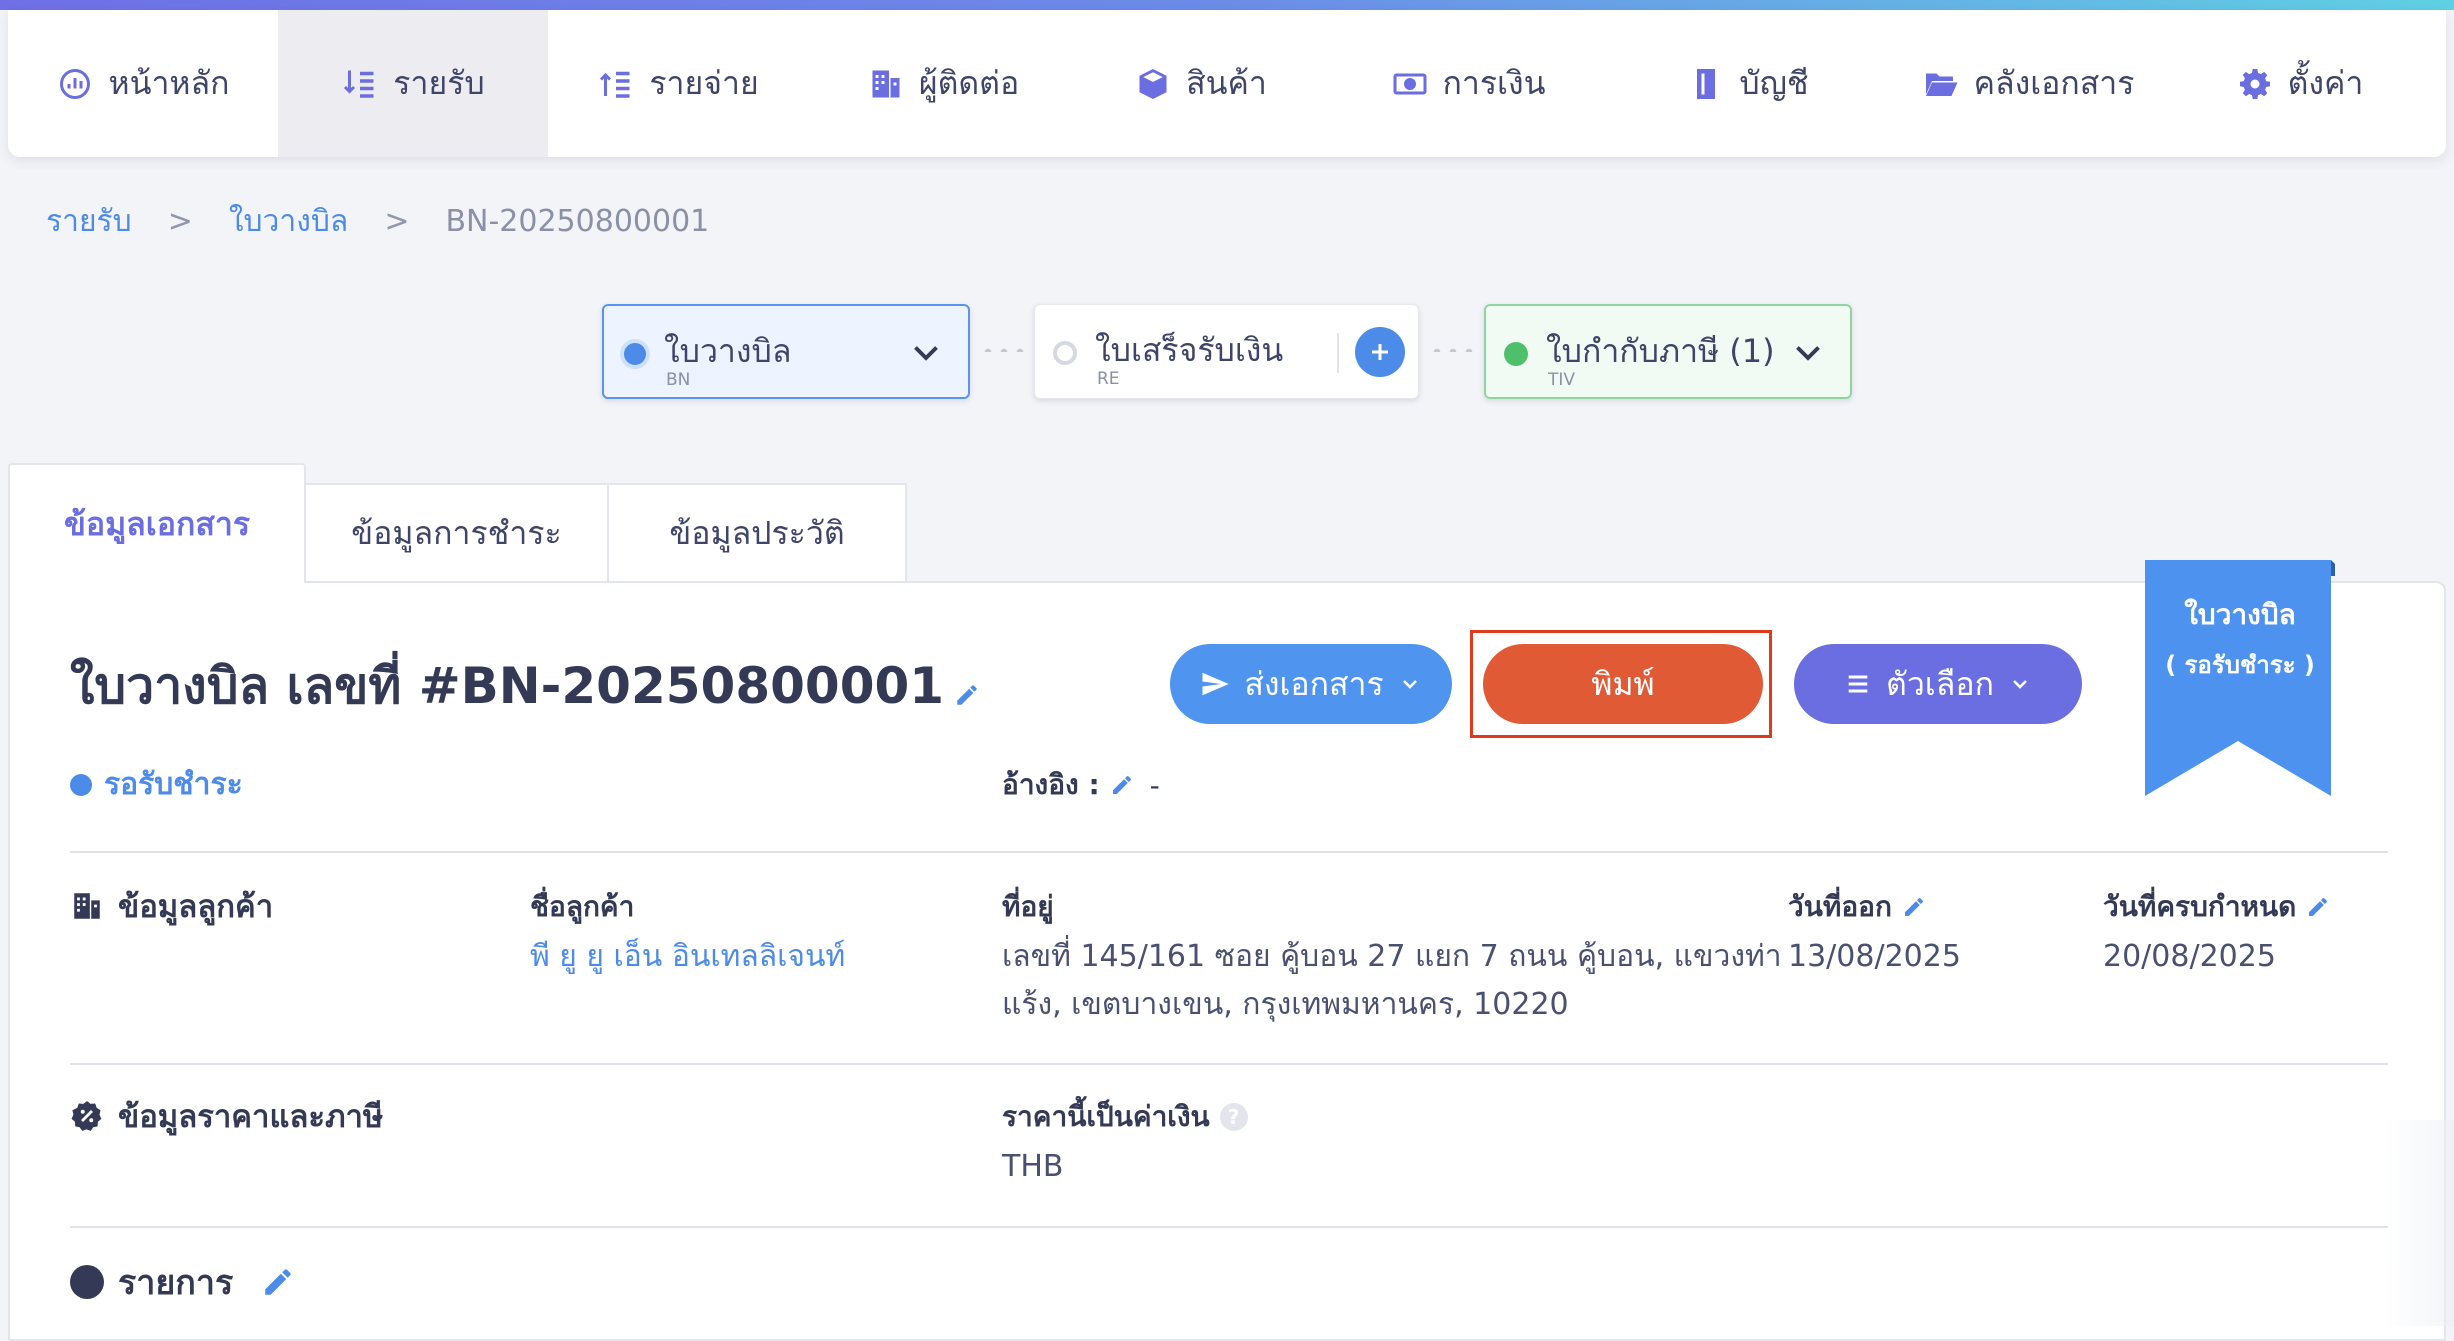 Image resolution: width=2454 pixels, height=1341 pixels. I want to click on step-code: BN, so click(678, 380).